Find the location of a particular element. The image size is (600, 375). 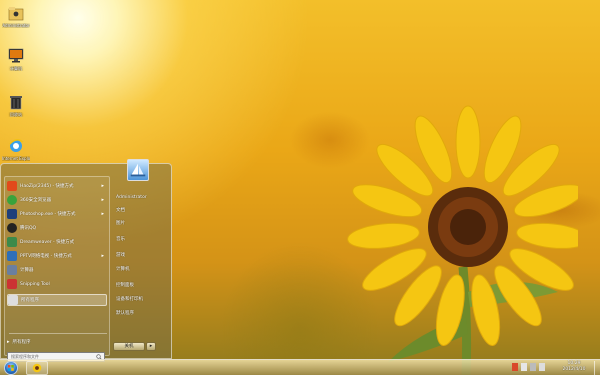

dreamweaver-icon is located at coordinates (12, 242).